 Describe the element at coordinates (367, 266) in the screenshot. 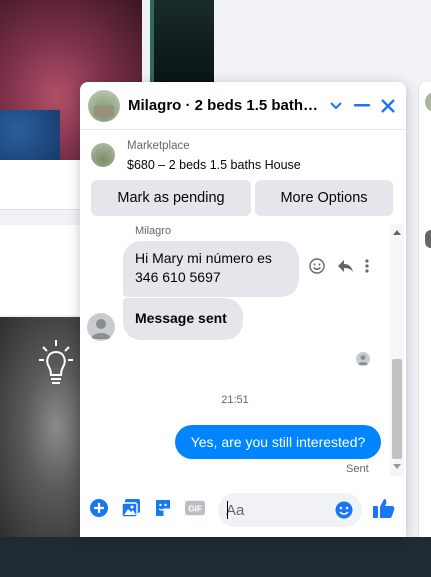

I see `more-icon` at that location.